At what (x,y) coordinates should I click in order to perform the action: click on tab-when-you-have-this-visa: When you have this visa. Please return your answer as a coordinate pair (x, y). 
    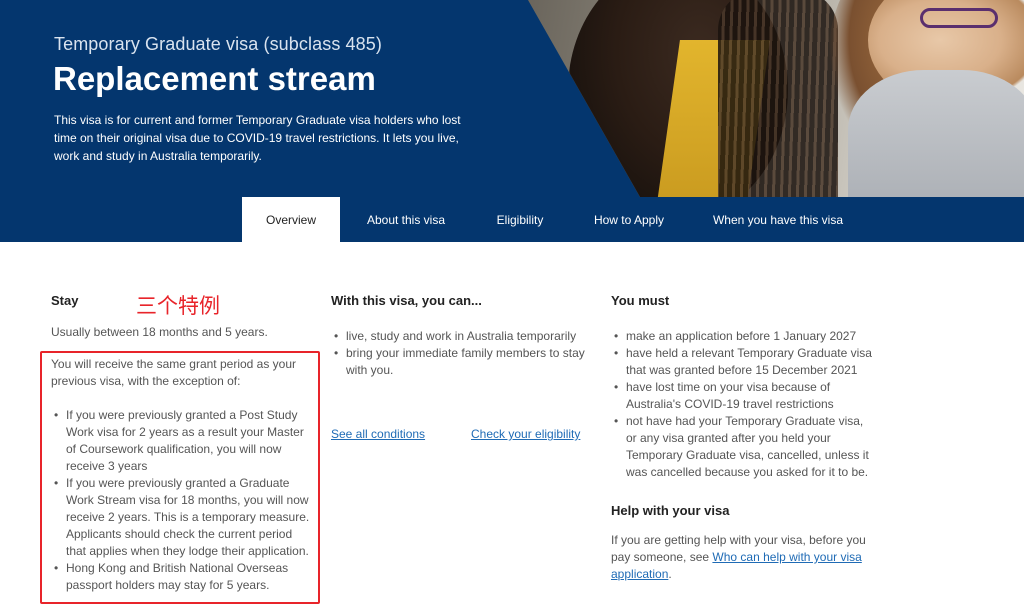
    Looking at the image, I should click on (778, 219).